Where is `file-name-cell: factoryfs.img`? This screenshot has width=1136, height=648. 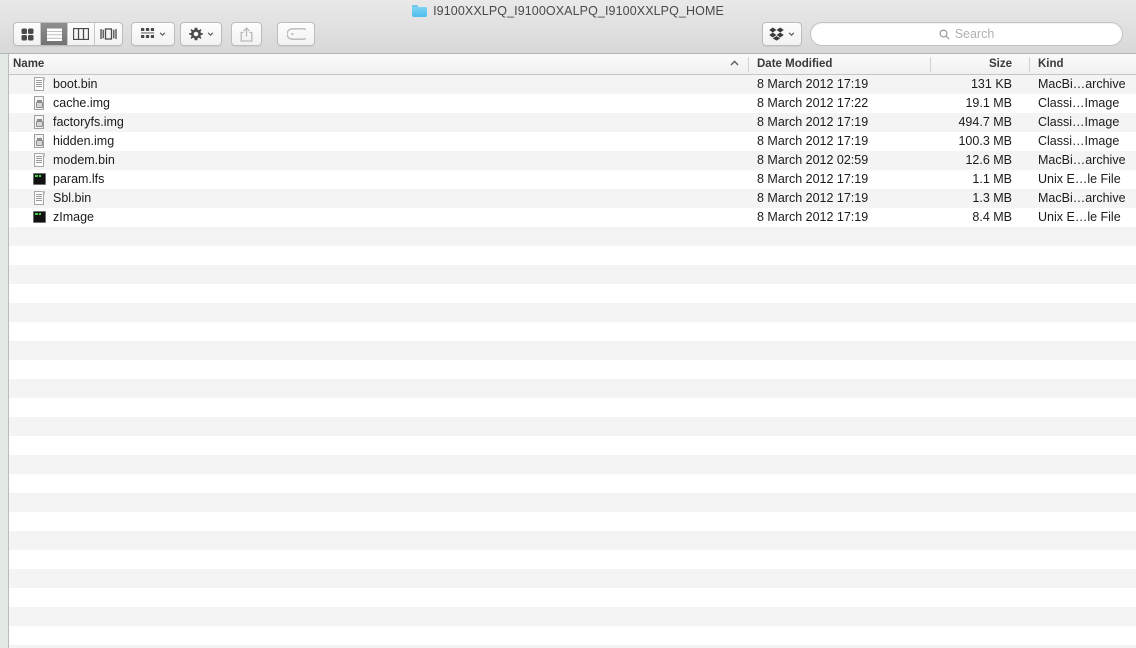
file-name-cell: factoryfs.img is located at coordinates (78, 122).